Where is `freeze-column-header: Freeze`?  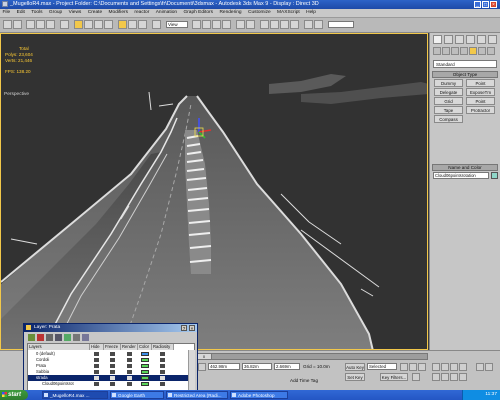 freeze-column-header: Freeze is located at coordinates (112, 347).